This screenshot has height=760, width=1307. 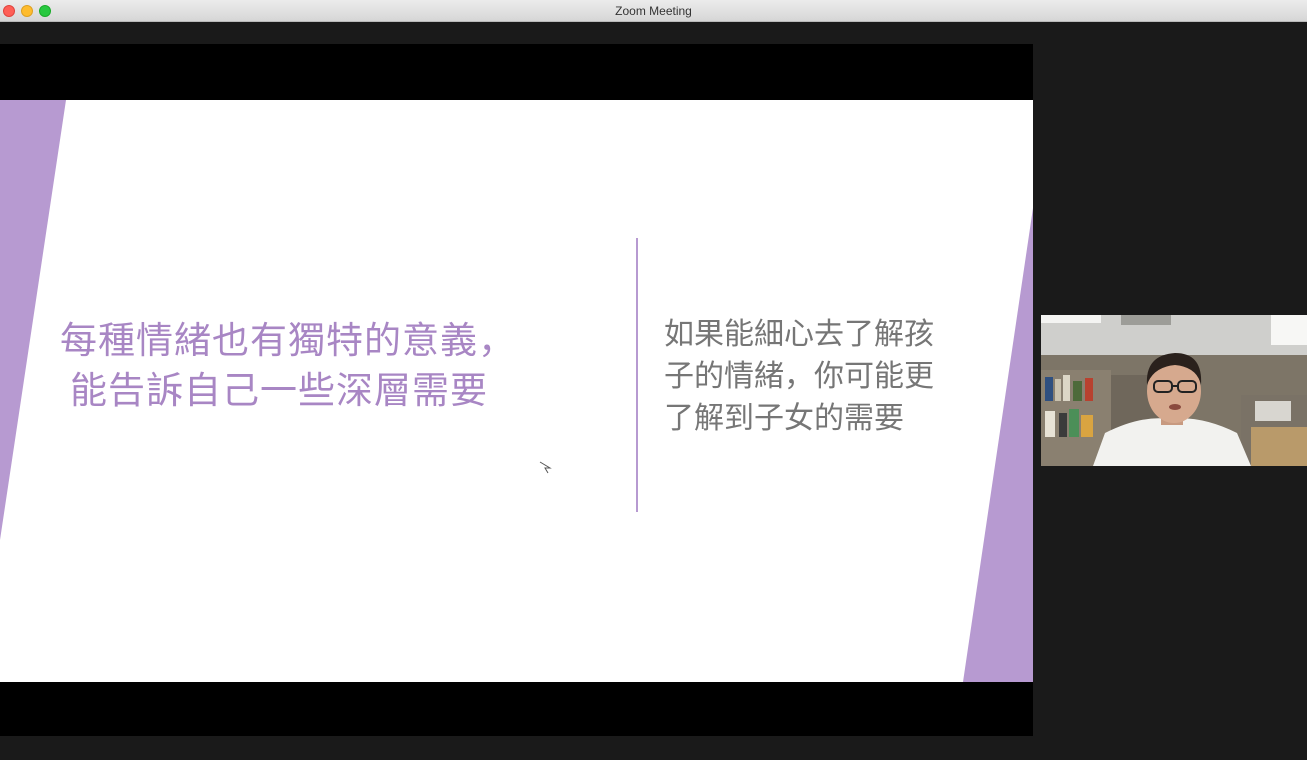 What do you see at coordinates (279, 390) in the screenshot?
I see `slide-left-line-2: 能告訴自己一些深層需要` at bounding box center [279, 390].